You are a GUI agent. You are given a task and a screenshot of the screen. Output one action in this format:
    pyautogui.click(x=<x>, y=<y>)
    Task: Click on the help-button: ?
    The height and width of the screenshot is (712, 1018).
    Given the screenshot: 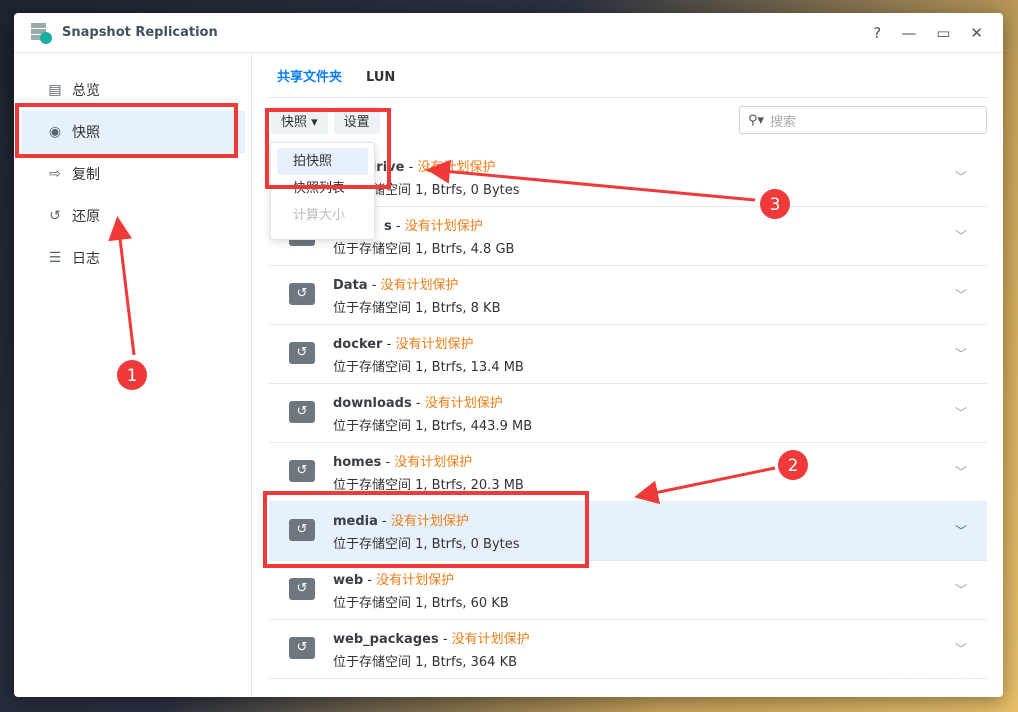 What is the action you would take?
    pyautogui.click(x=877, y=33)
    